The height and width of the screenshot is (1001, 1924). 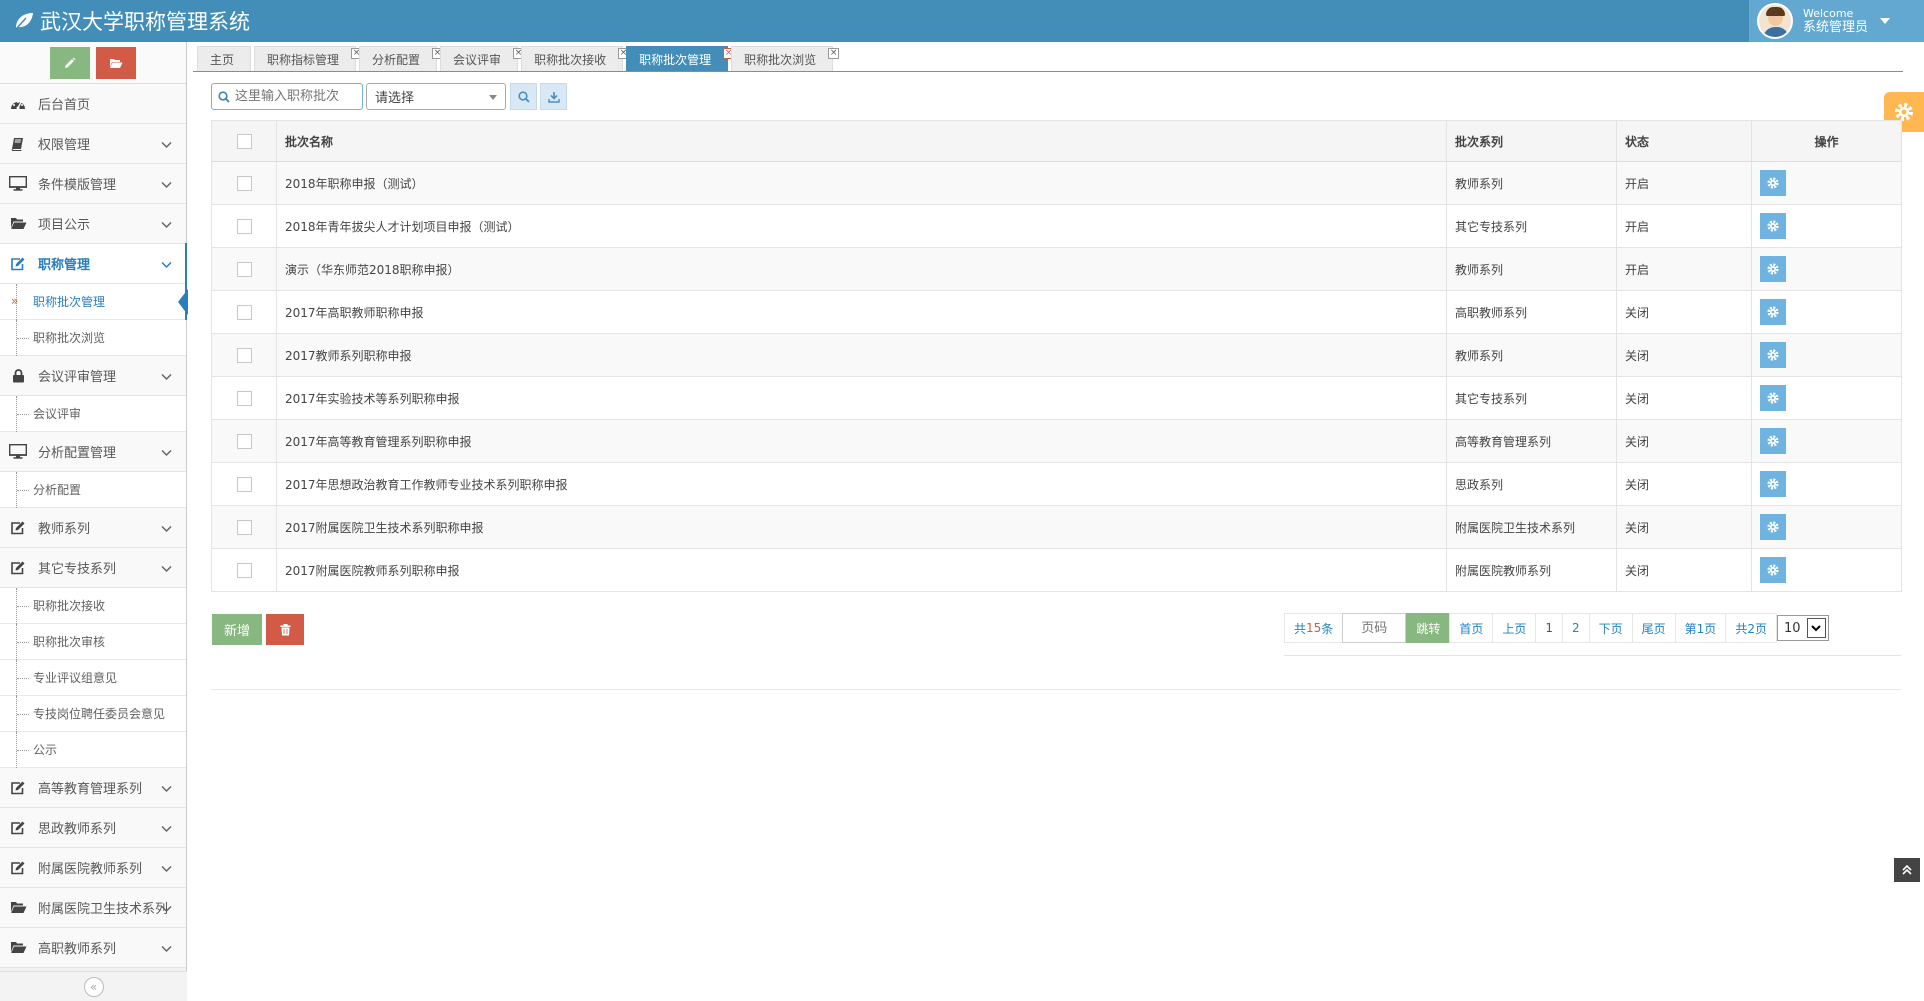 What do you see at coordinates (861, 141) in the screenshot?
I see `header-batch-name: 批次名称` at bounding box center [861, 141].